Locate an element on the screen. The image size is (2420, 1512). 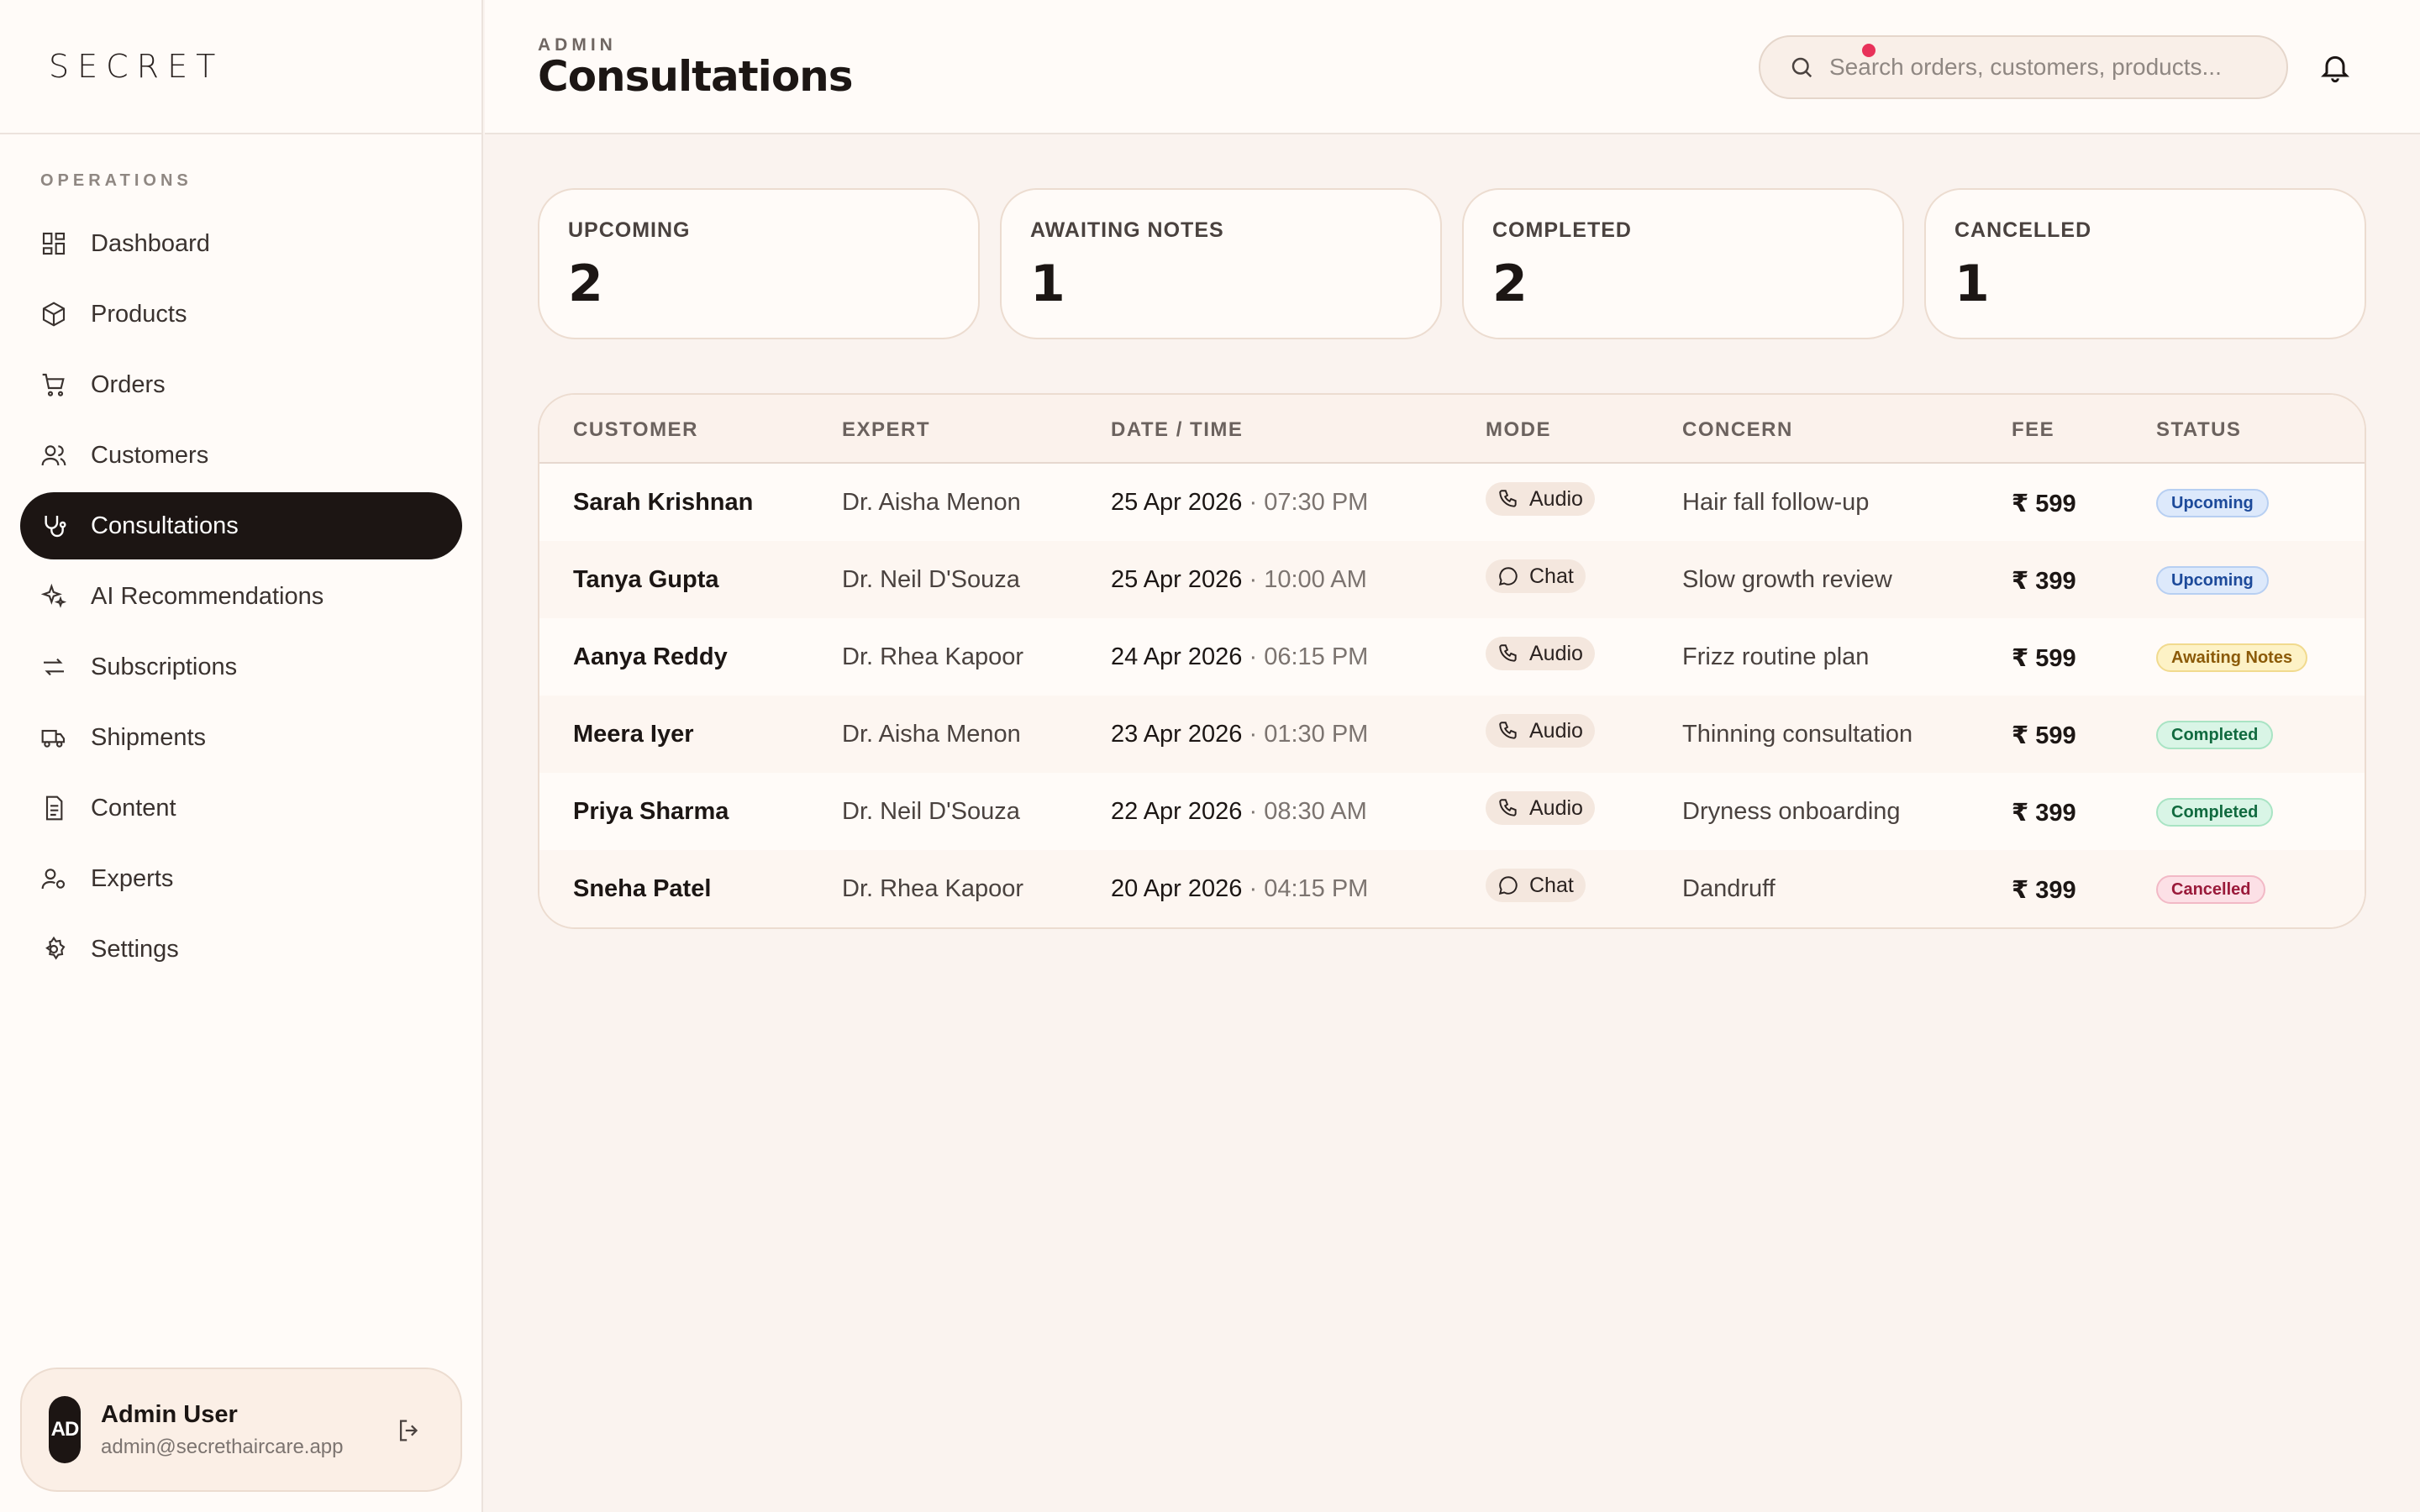
fee: ₹ 599 is located at coordinates (2044, 735).